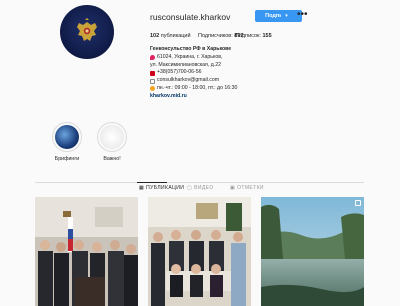 Image resolution: width=400 pixels, height=306 pixels. What do you see at coordinates (191, 49) in the screenshot?
I see `bio-name: Генконсульство РФ в Харькове` at bounding box center [191, 49].